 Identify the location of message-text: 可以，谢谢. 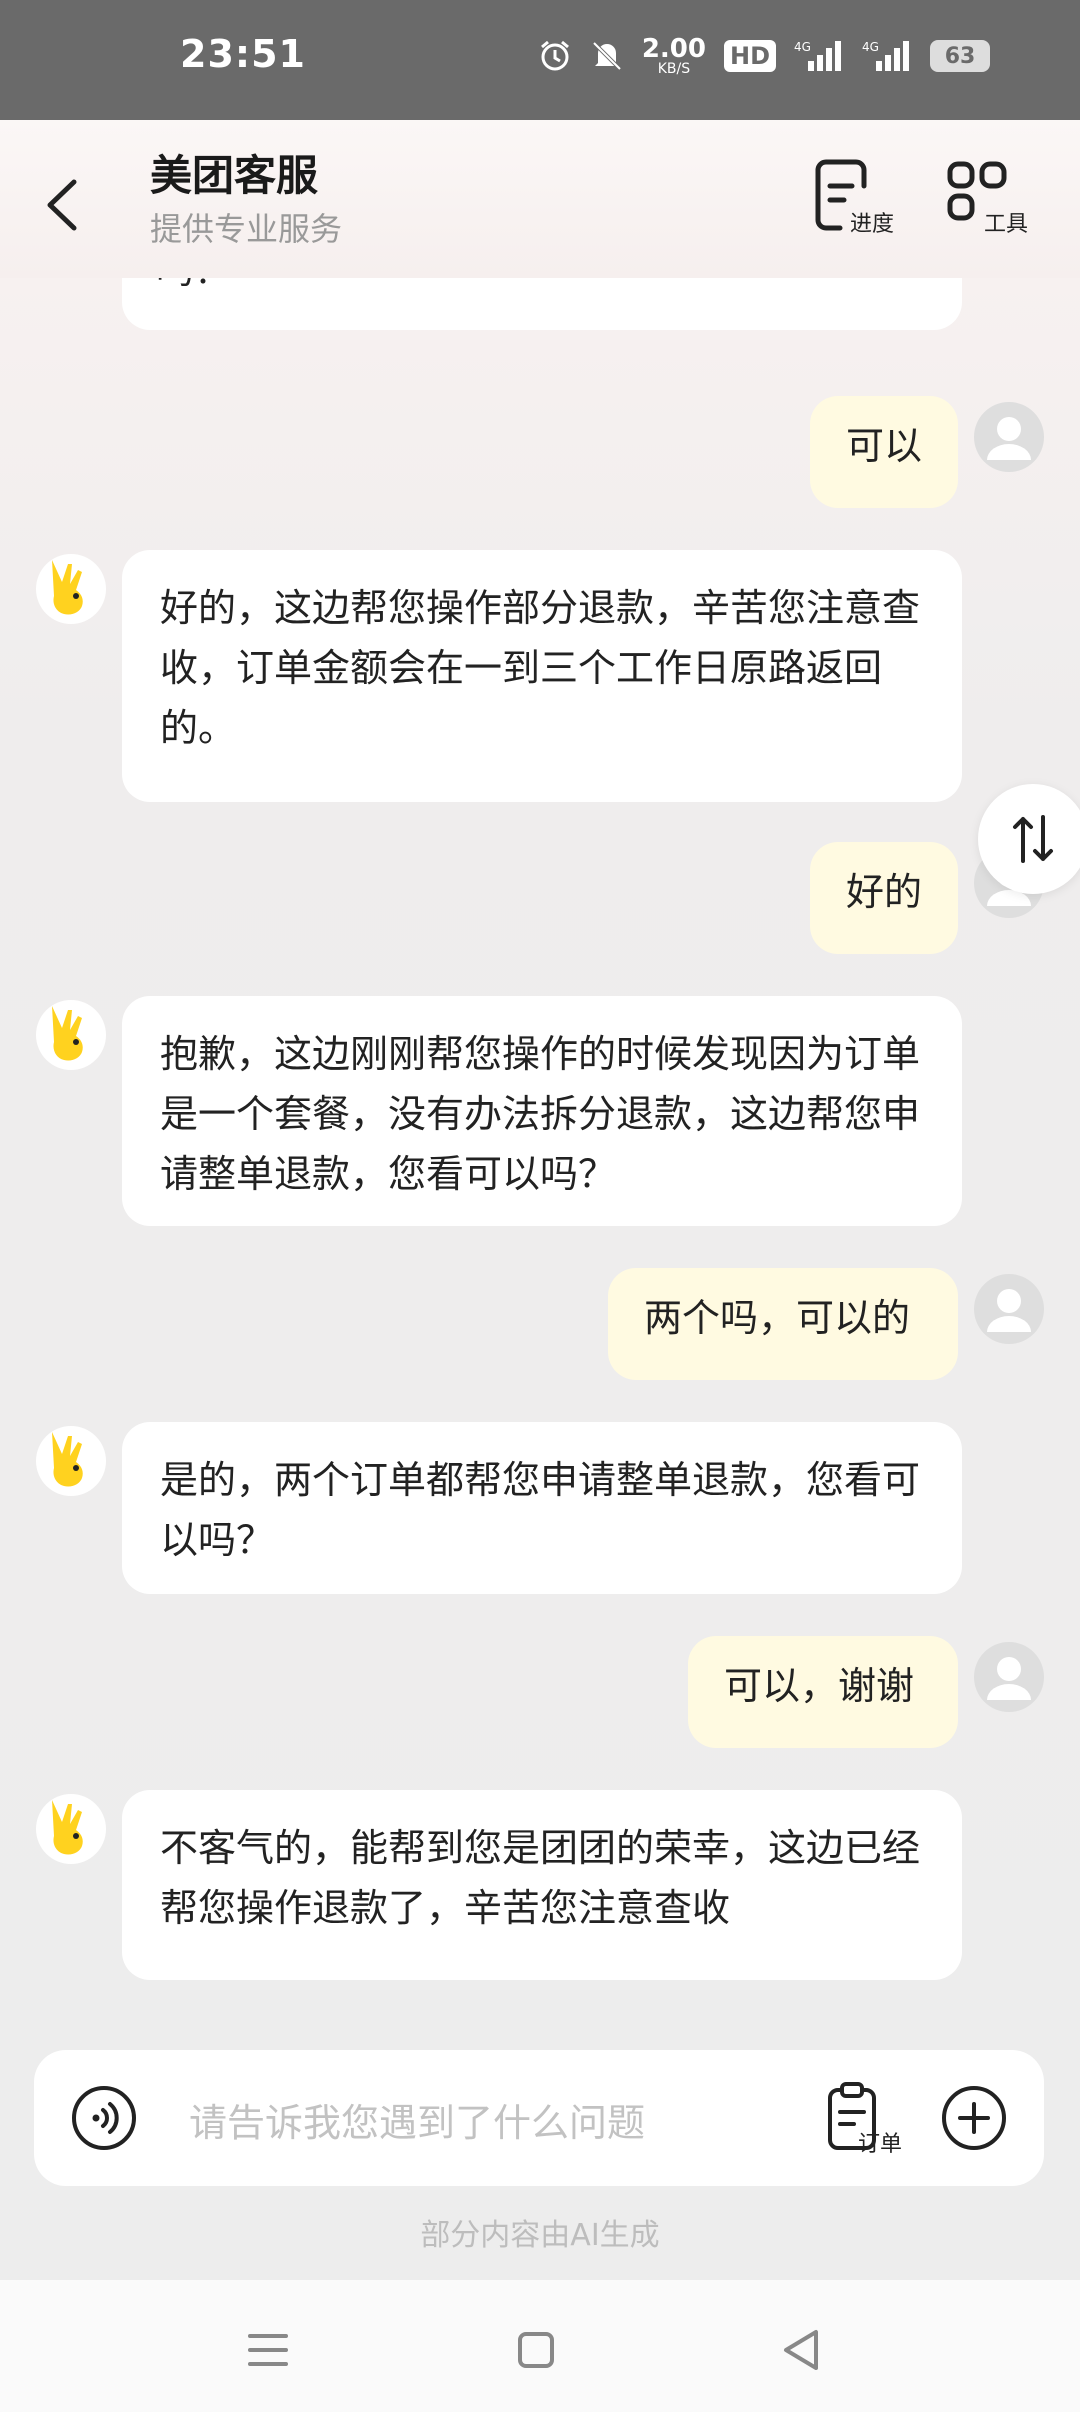
(819, 1686).